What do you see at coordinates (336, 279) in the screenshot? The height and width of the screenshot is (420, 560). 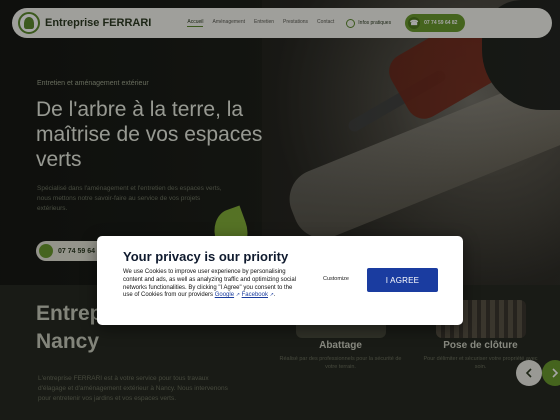 I see `customize-button: Customize` at bounding box center [336, 279].